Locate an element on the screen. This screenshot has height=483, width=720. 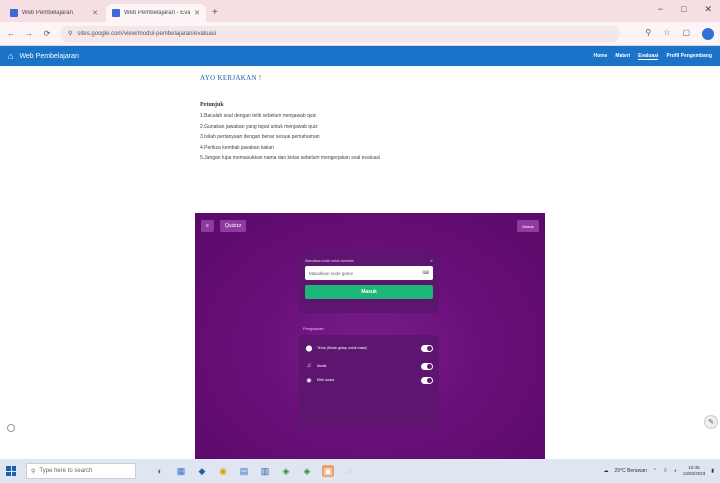
theme-icon: ⬤ is located at coordinates (309, 348).